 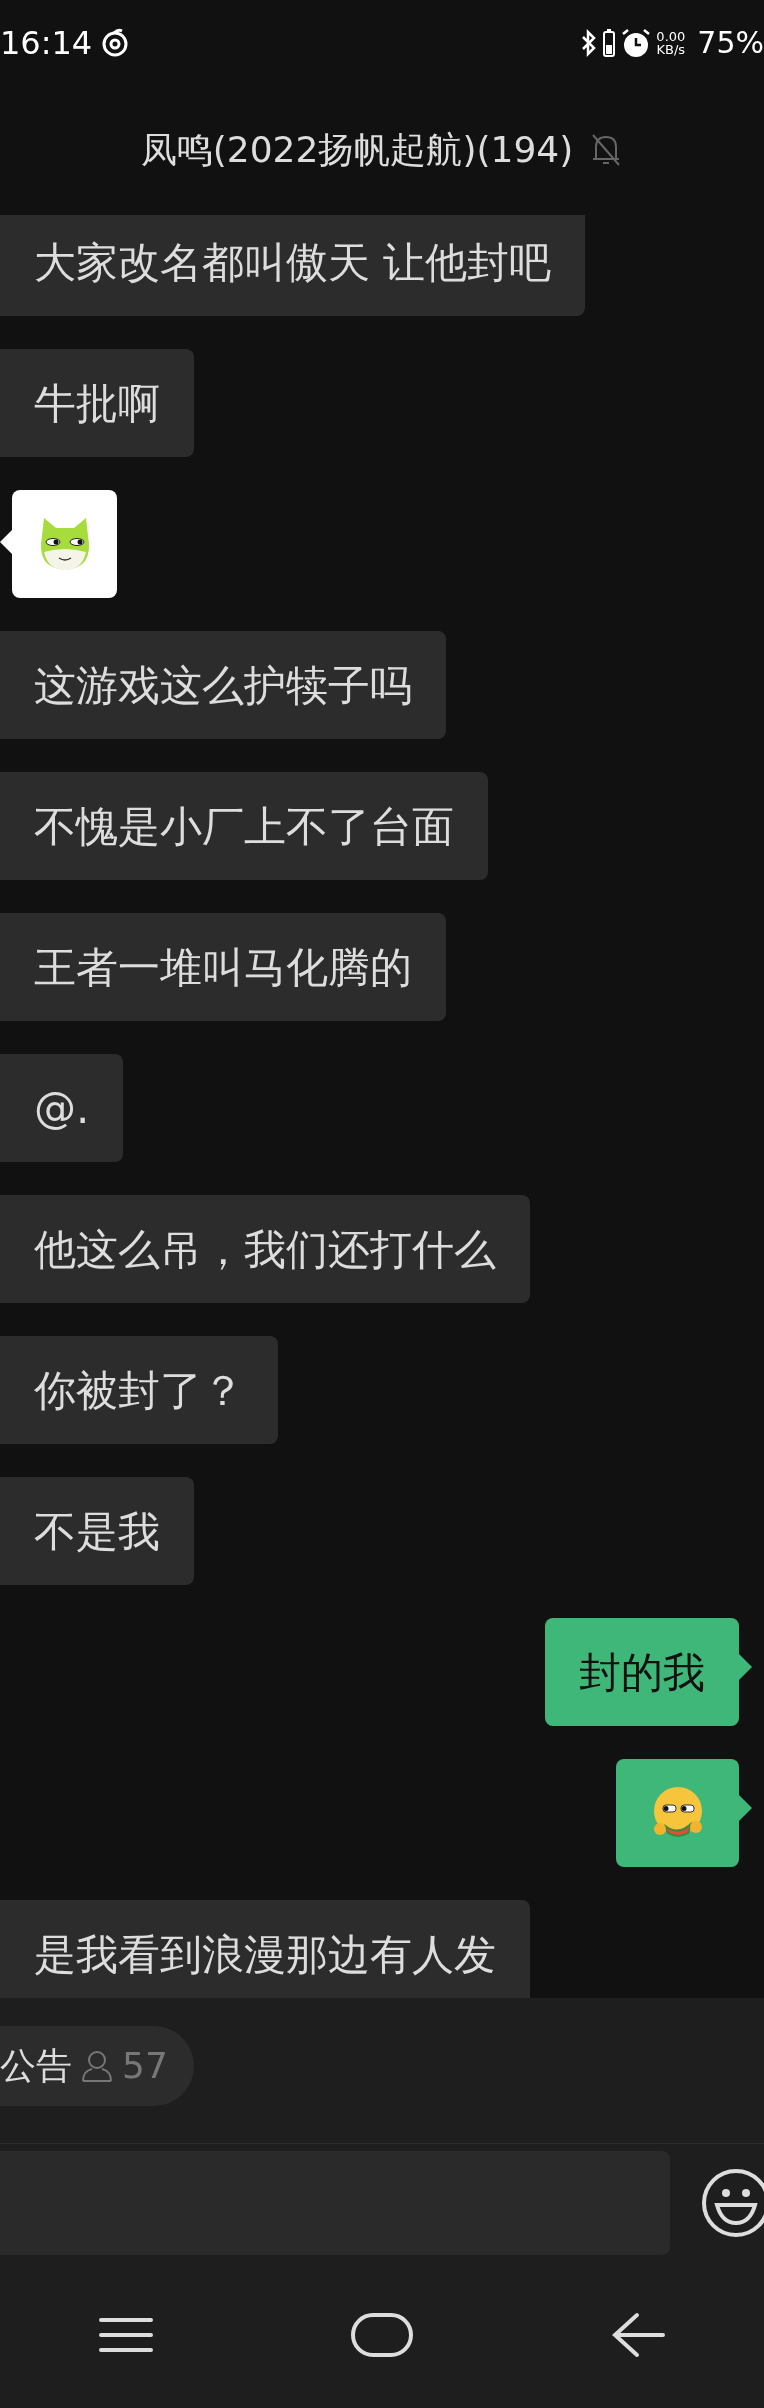 I want to click on message-bubble: 牛批啊, so click(x=97, y=403).